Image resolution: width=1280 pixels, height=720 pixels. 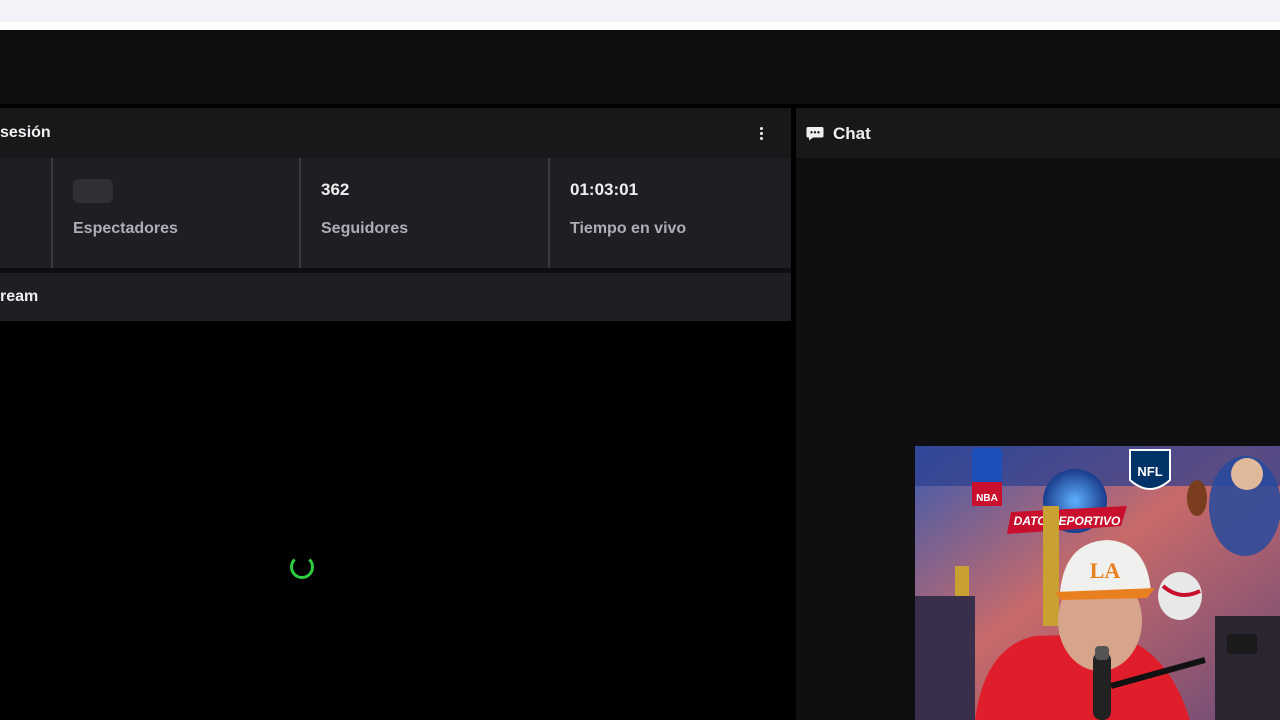 I want to click on stat-followers: 362 Seguidores, so click(x=423, y=213).